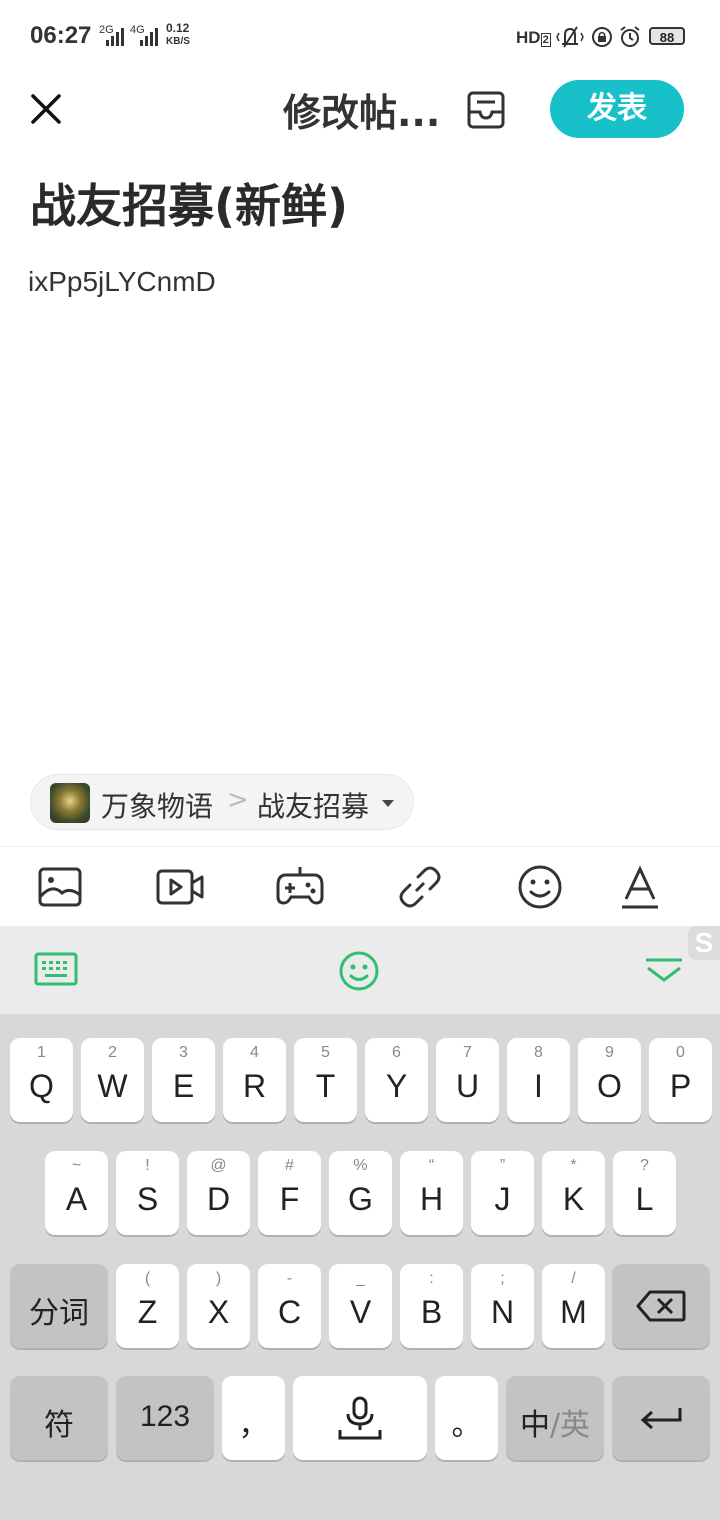 This screenshot has width=720, height=1520. I want to click on key-label: U, so click(467, 1086).